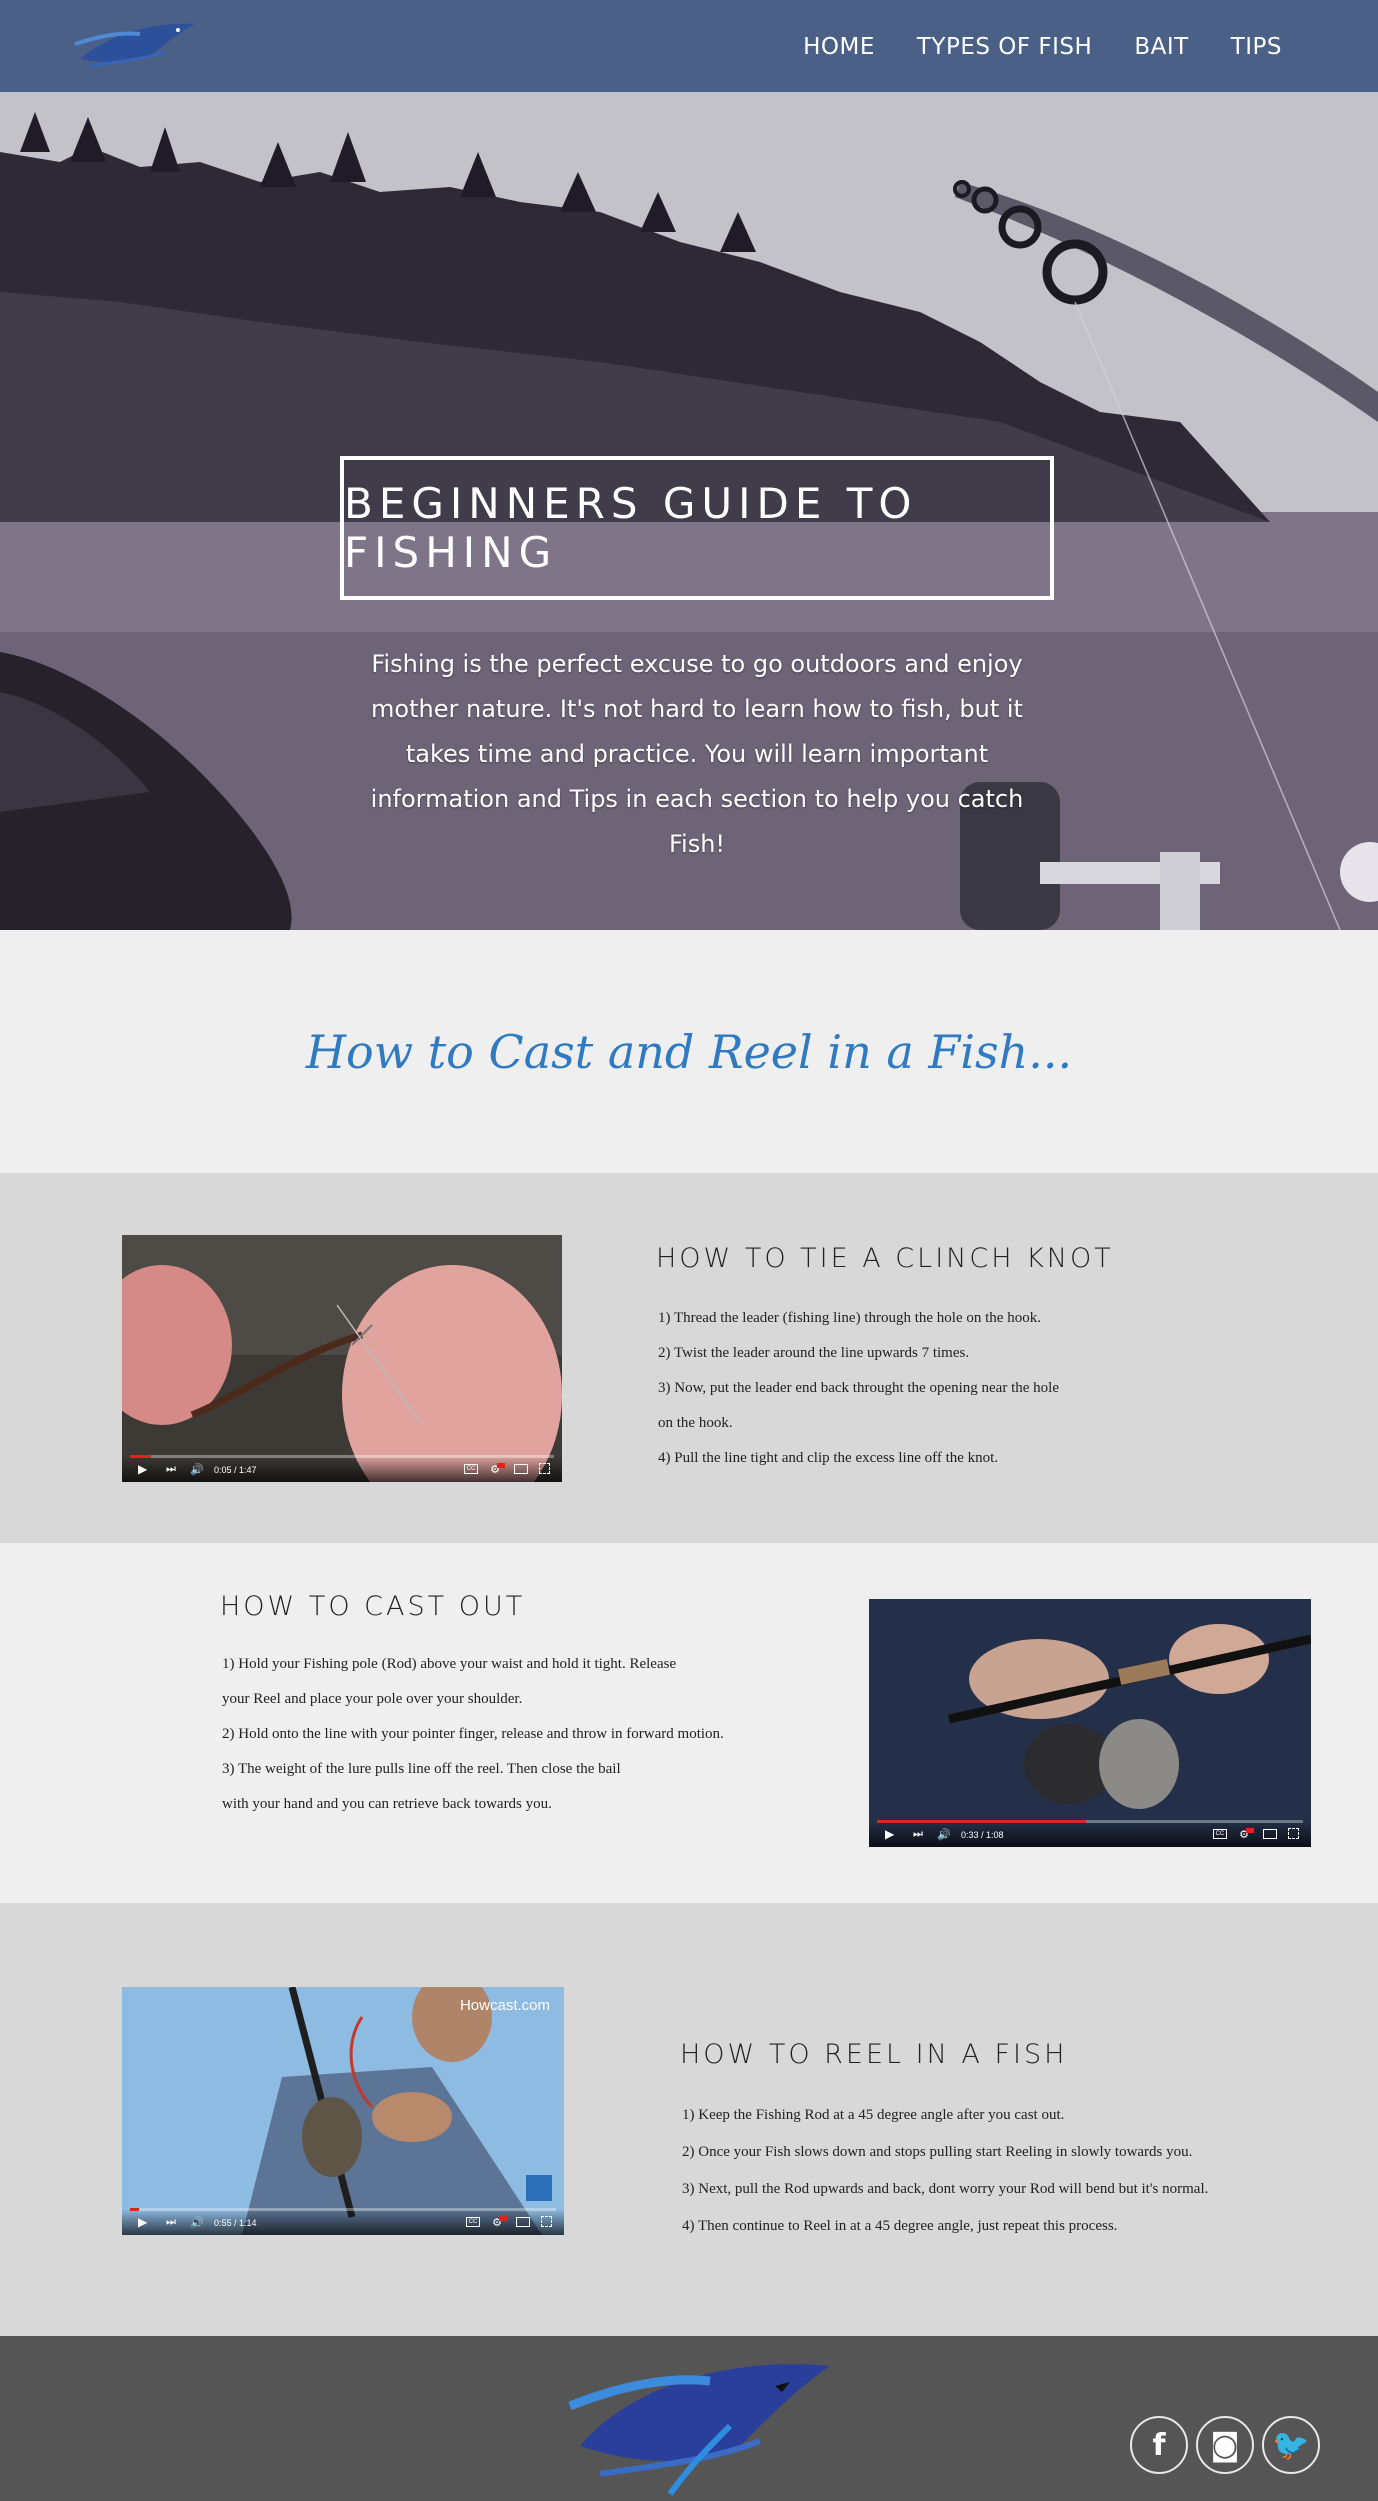 The height and width of the screenshot is (2501, 1378). I want to click on section-title: HOW TO CAST OUT, so click(373, 1606).